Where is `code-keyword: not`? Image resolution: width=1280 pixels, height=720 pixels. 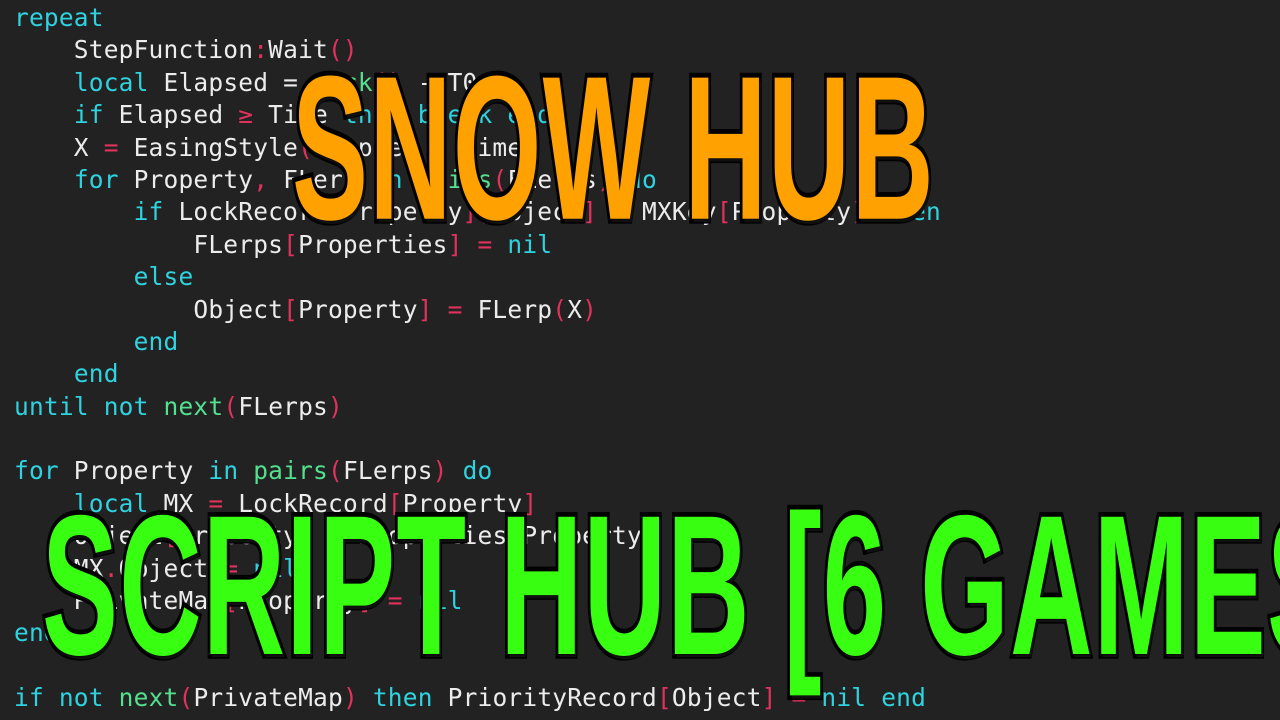
code-keyword: not is located at coordinates (126, 406).